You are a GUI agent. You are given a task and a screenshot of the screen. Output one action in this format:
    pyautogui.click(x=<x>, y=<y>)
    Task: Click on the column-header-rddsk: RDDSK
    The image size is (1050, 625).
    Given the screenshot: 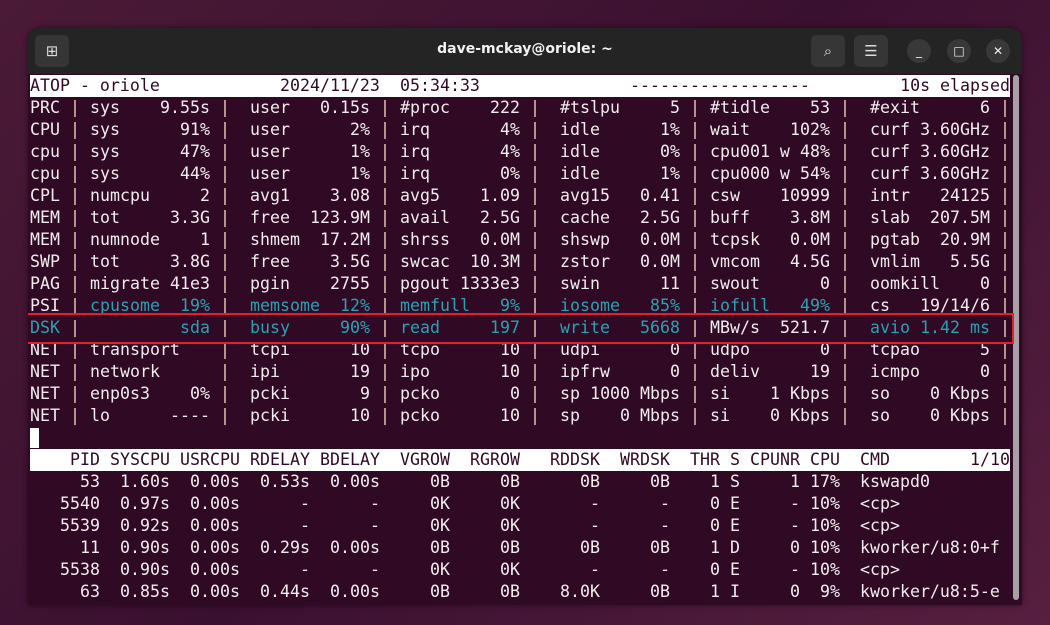 What is the action you would take?
    pyautogui.click(x=575, y=460)
    